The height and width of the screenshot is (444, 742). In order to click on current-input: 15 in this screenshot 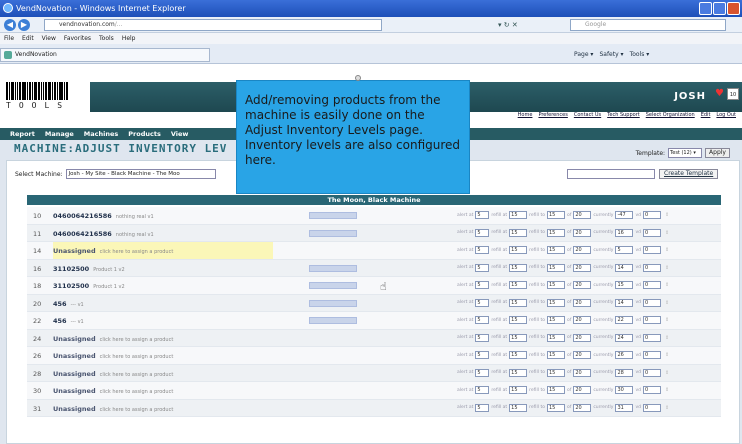, I will do `click(624, 285)`.